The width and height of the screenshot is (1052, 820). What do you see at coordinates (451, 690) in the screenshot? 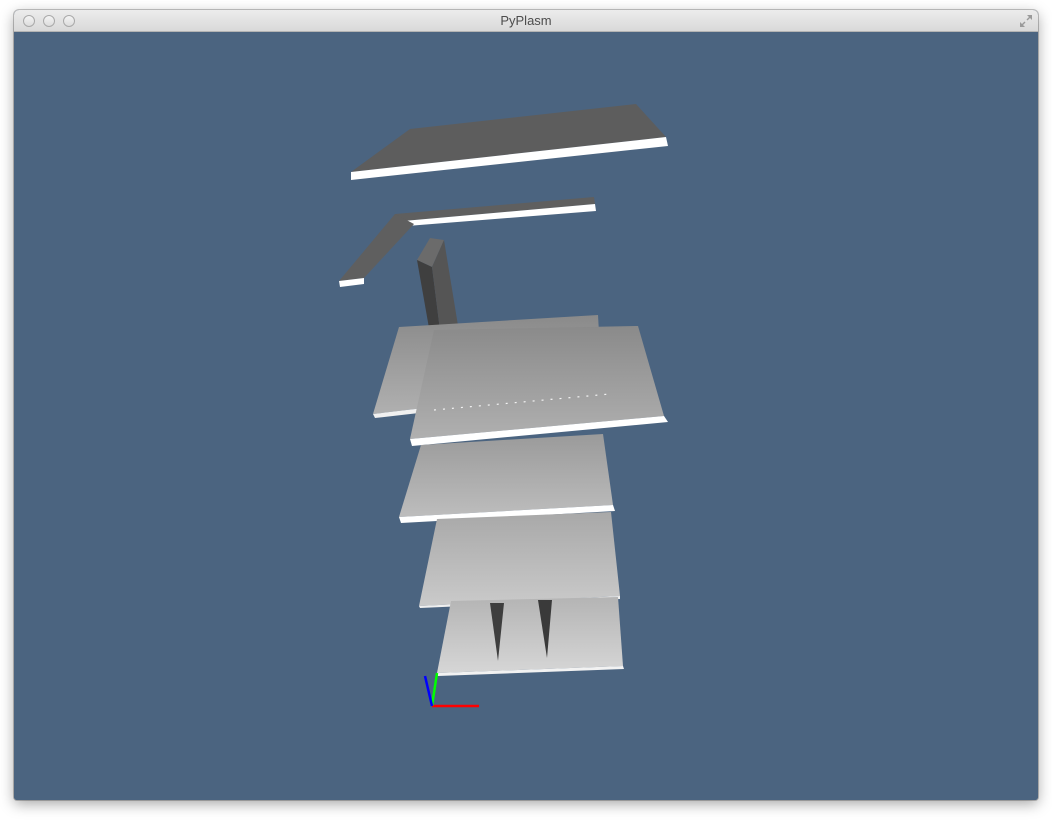
I see `axis-gizmo` at bounding box center [451, 690].